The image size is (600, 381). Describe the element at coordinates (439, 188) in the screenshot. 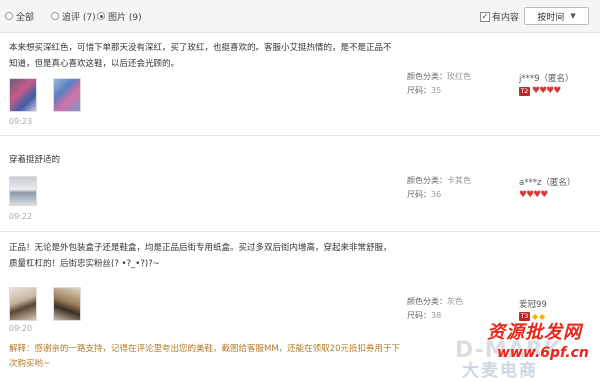

I see `review-sku-info: 颜色分类：卡其色 尺码：36` at that location.